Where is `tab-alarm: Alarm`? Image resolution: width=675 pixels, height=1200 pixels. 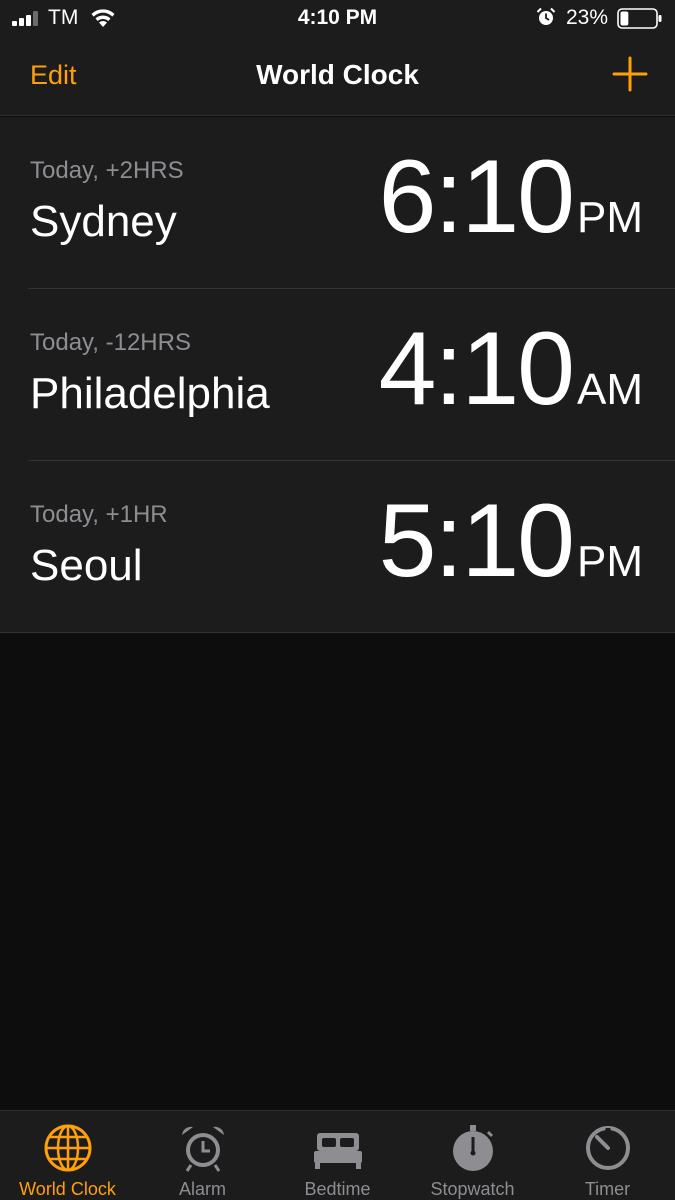
tab-alarm: Alarm is located at coordinates (202, 1155).